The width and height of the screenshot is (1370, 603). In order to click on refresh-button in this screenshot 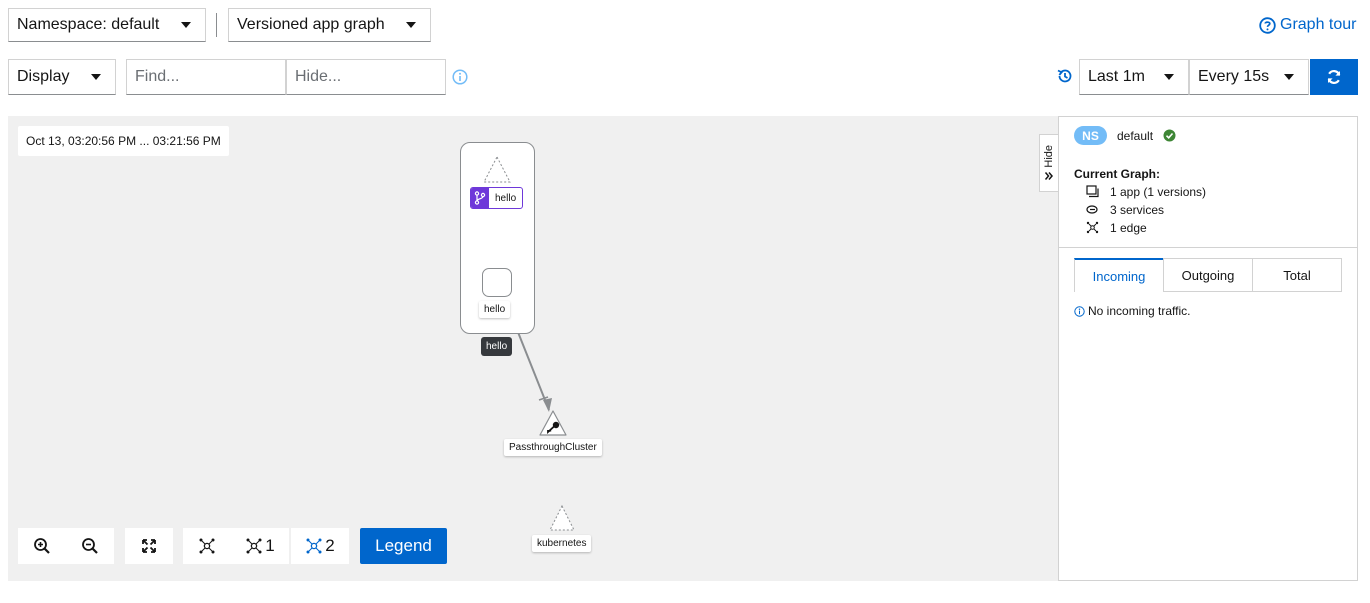, I will do `click(1334, 77)`.